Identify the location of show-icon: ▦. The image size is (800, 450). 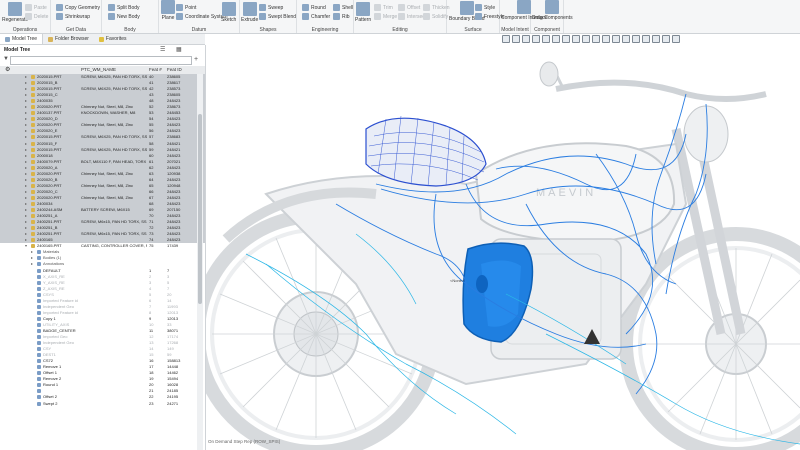
(179, 49).